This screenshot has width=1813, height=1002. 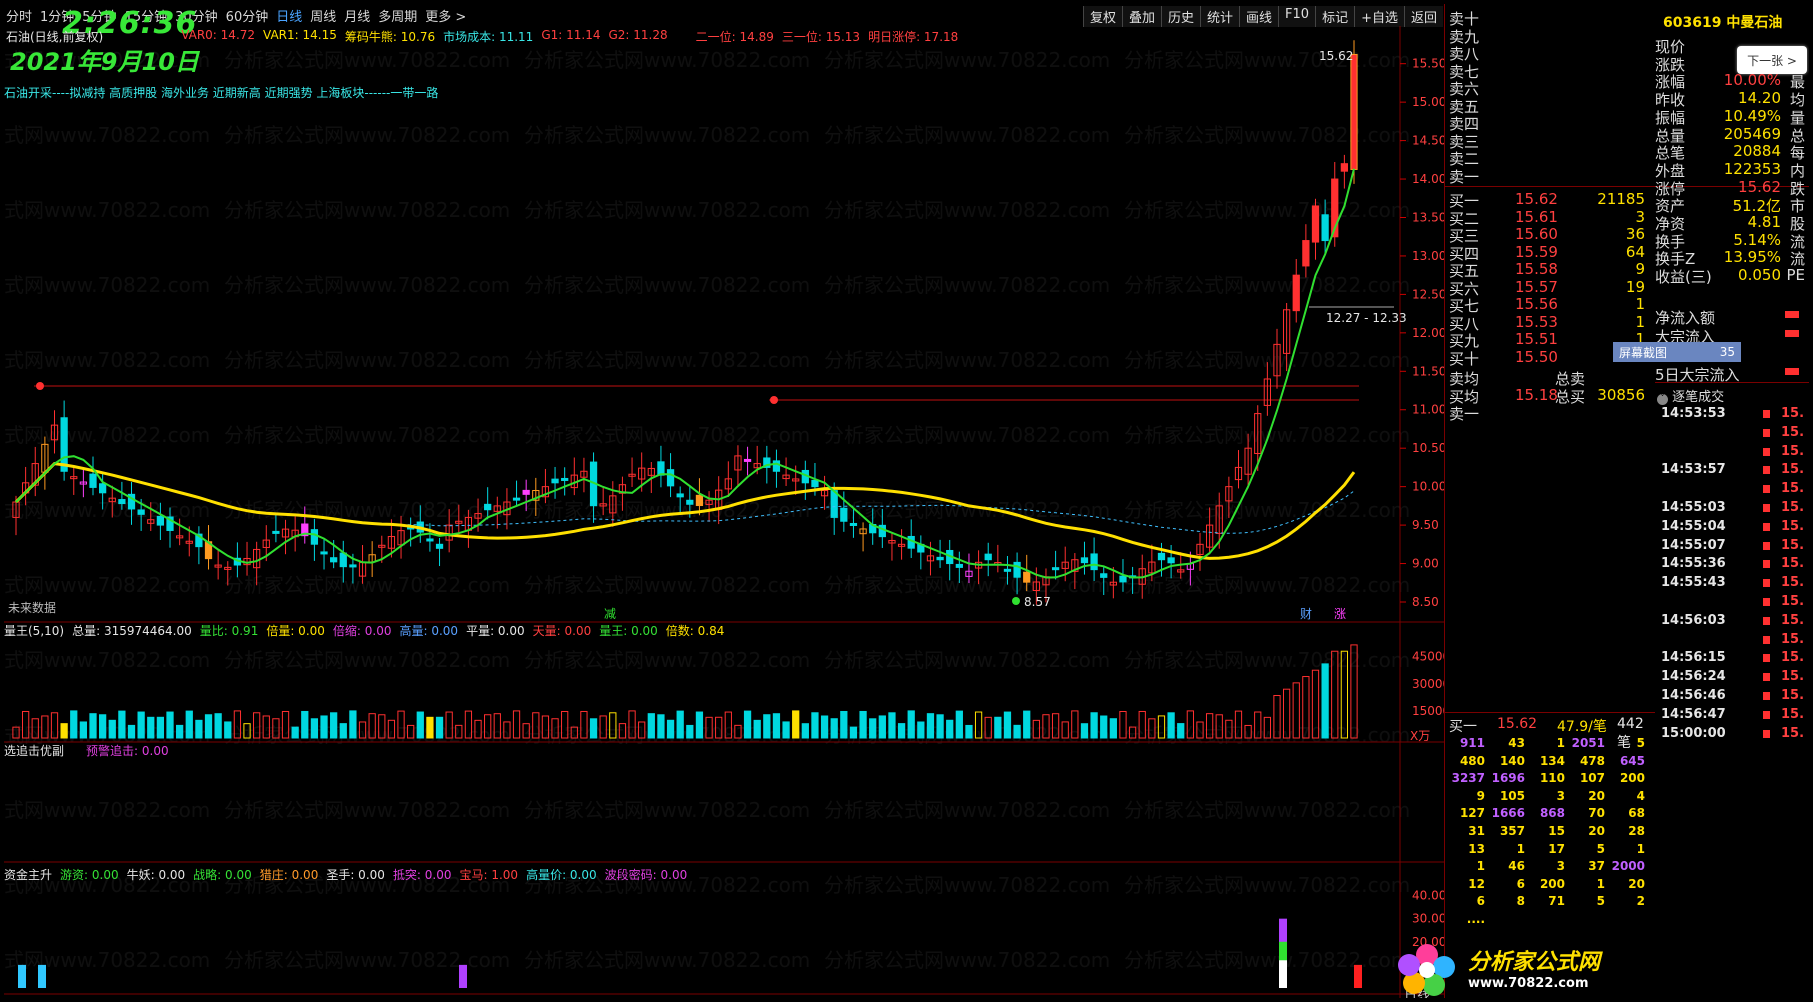 I want to click on signal-bar, so click(x=22, y=976).